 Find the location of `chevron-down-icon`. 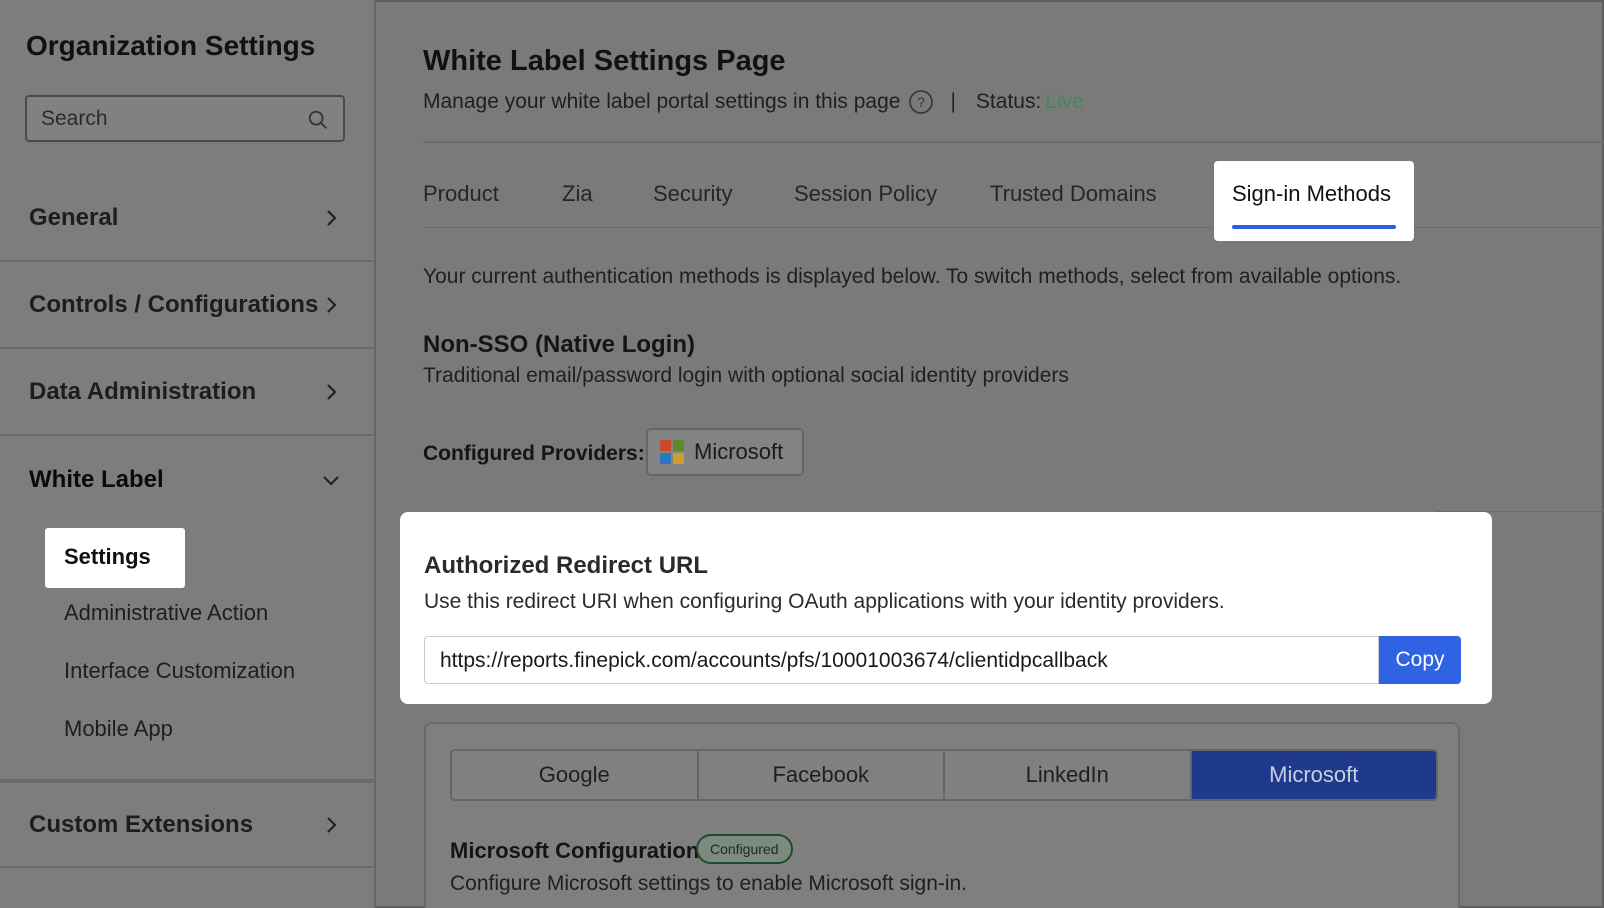

chevron-down-icon is located at coordinates (331, 480).